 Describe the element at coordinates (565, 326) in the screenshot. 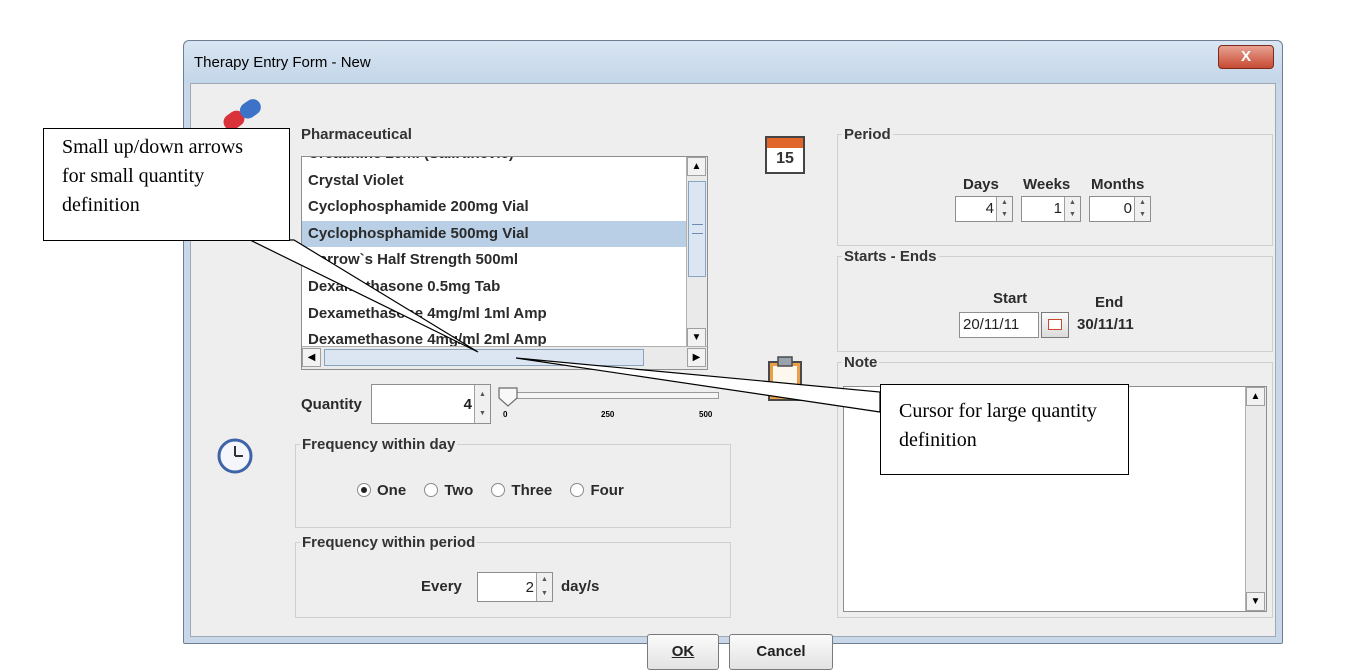

I see `callout-leaders` at that location.